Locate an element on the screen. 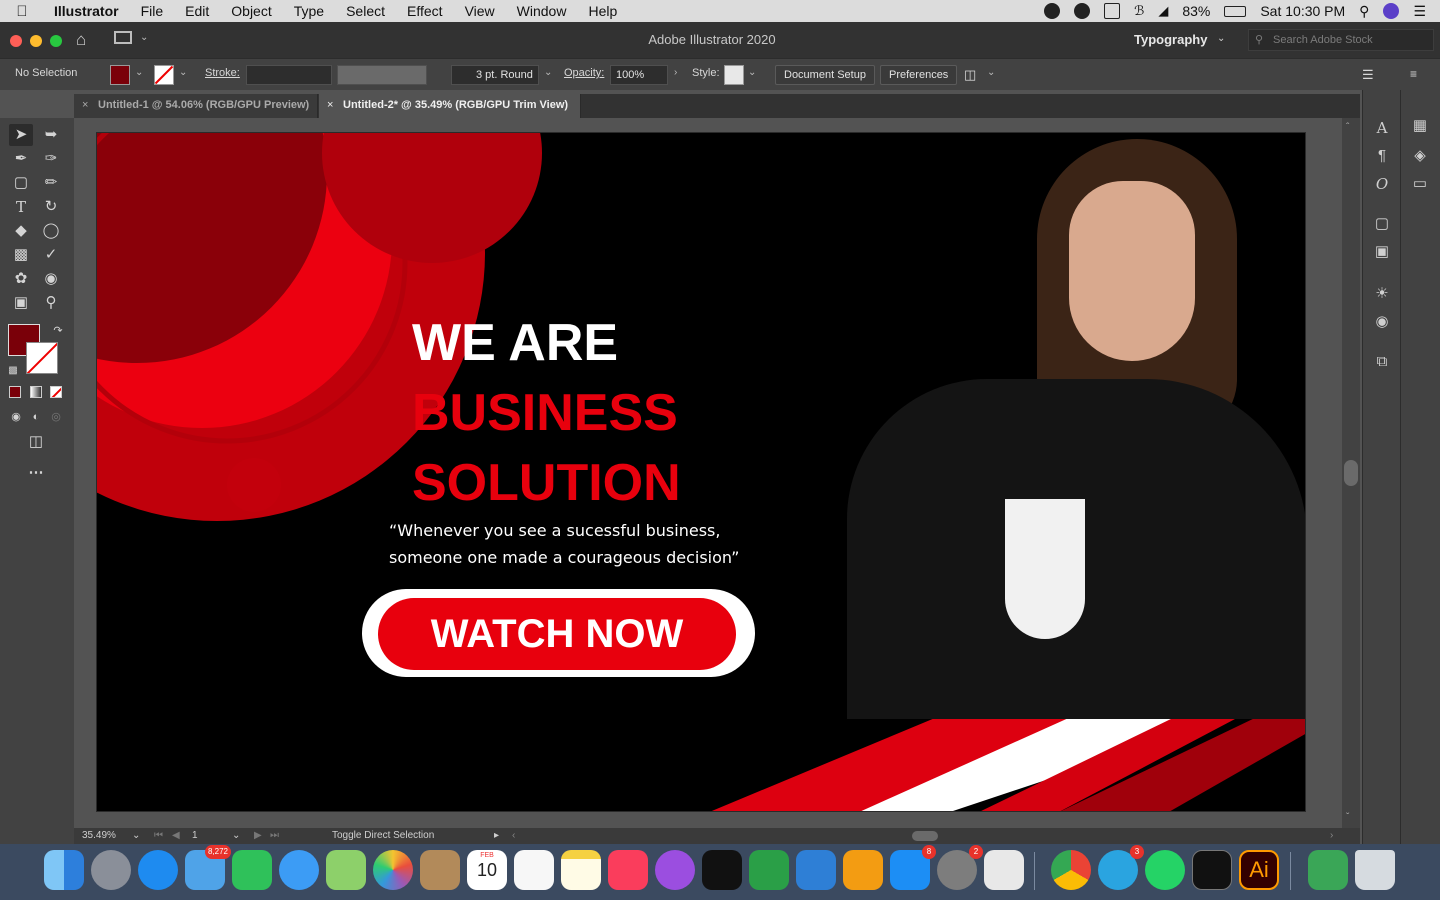 The image size is (1440, 900). status-app-icon is located at coordinates (1052, 11).